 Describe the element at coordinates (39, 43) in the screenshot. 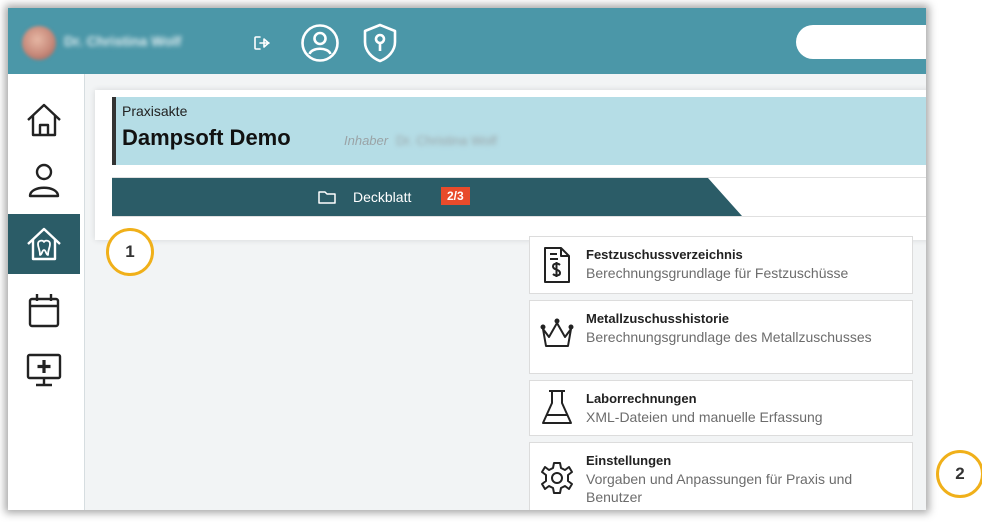

I see `avatar` at that location.